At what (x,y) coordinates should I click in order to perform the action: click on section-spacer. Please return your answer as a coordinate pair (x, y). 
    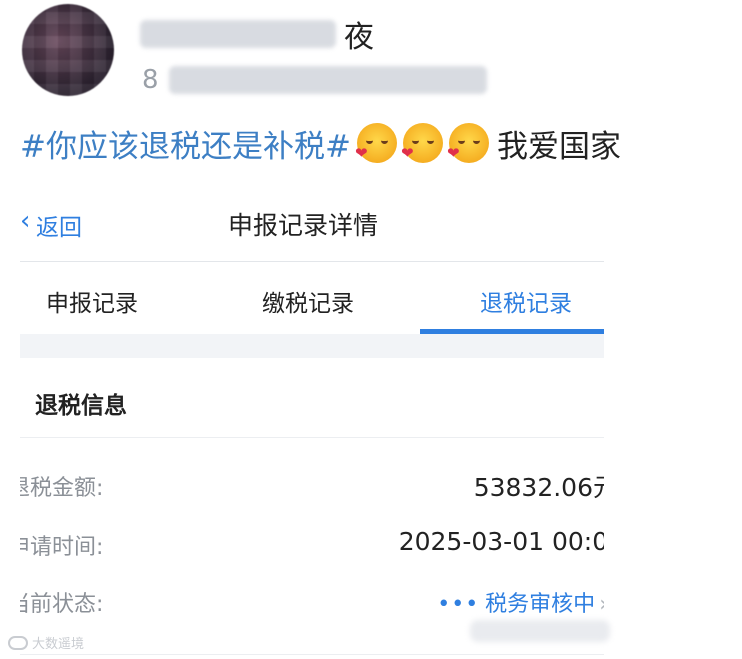
    Looking at the image, I should click on (312, 346).